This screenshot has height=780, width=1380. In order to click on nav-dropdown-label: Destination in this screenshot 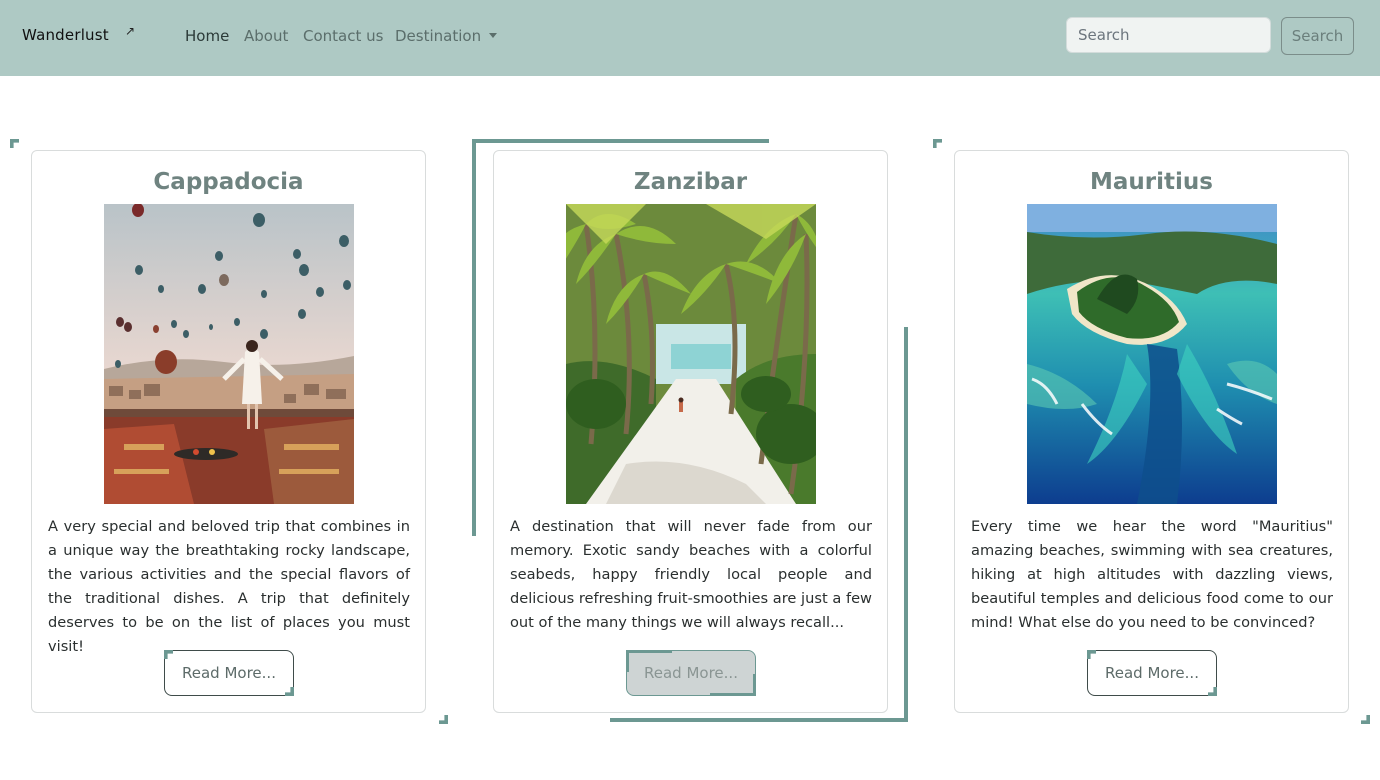, I will do `click(438, 36)`.